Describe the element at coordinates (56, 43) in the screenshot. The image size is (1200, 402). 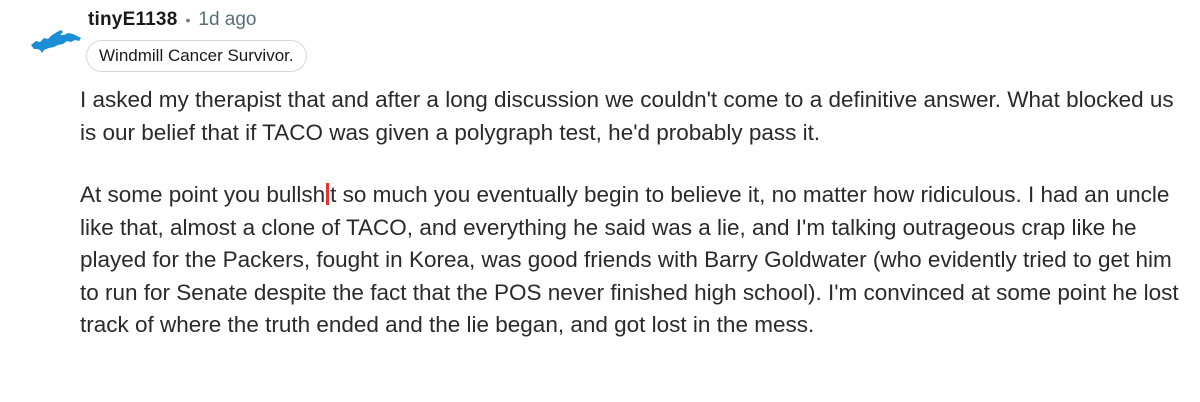
I see `michigan-upper-peninsula-map-icon` at that location.